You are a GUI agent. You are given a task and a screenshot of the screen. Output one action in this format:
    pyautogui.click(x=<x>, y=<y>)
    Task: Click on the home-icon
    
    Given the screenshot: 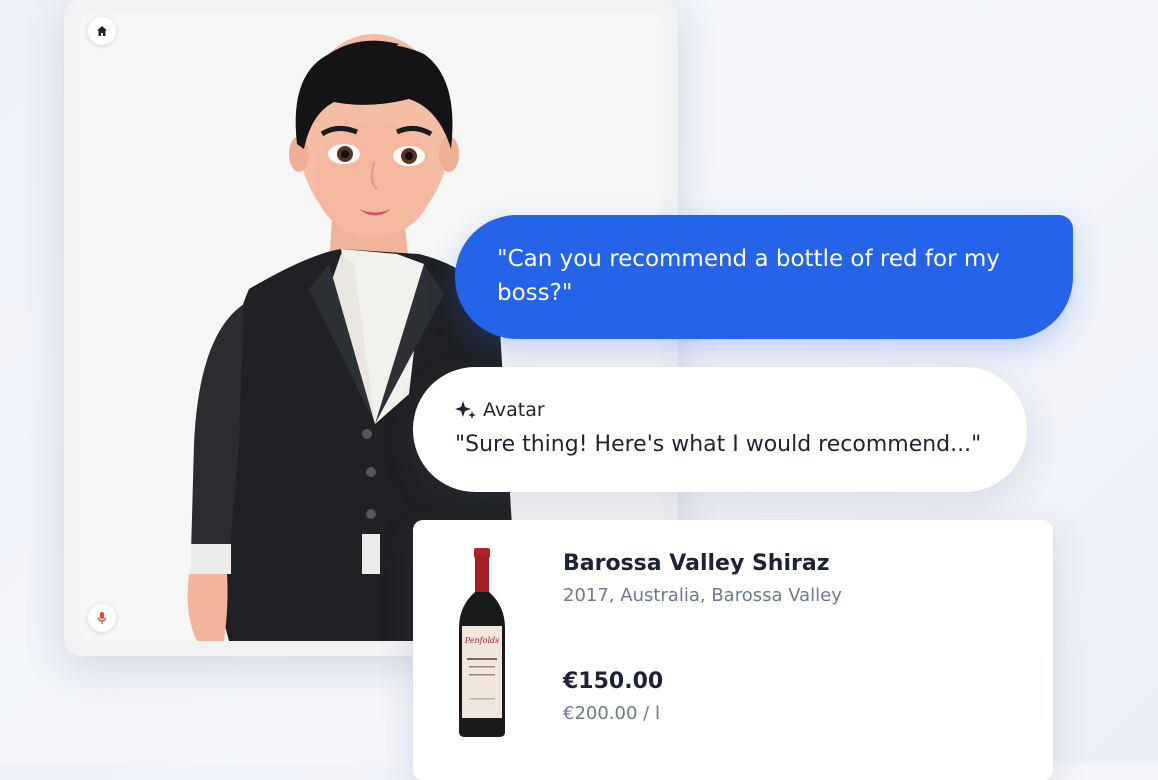 What is the action you would take?
    pyautogui.click(x=102, y=31)
    